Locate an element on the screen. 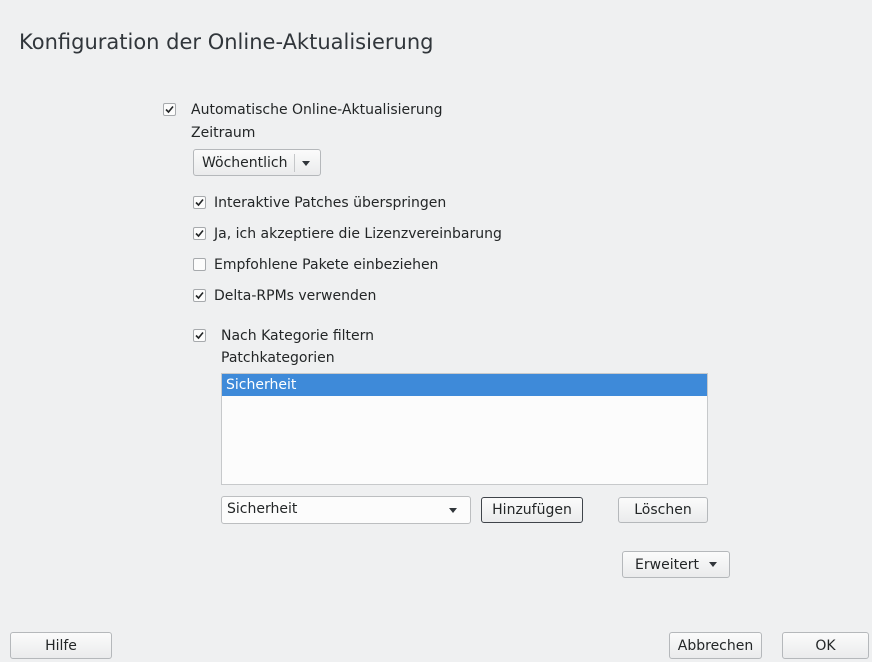  category-combo: Sicherheit is located at coordinates (346, 510).